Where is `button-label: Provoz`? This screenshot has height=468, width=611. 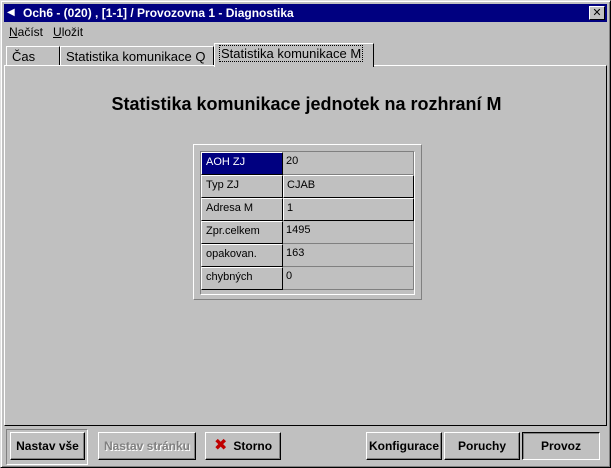 button-label: Provoz is located at coordinates (560, 446).